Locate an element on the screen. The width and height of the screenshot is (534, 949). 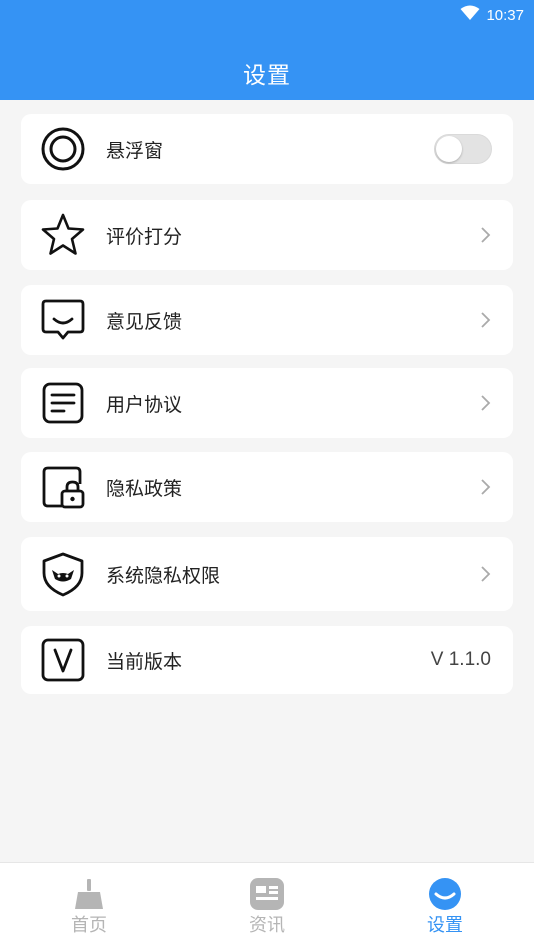
setting-label: 意见反馈 is located at coordinates (144, 321).